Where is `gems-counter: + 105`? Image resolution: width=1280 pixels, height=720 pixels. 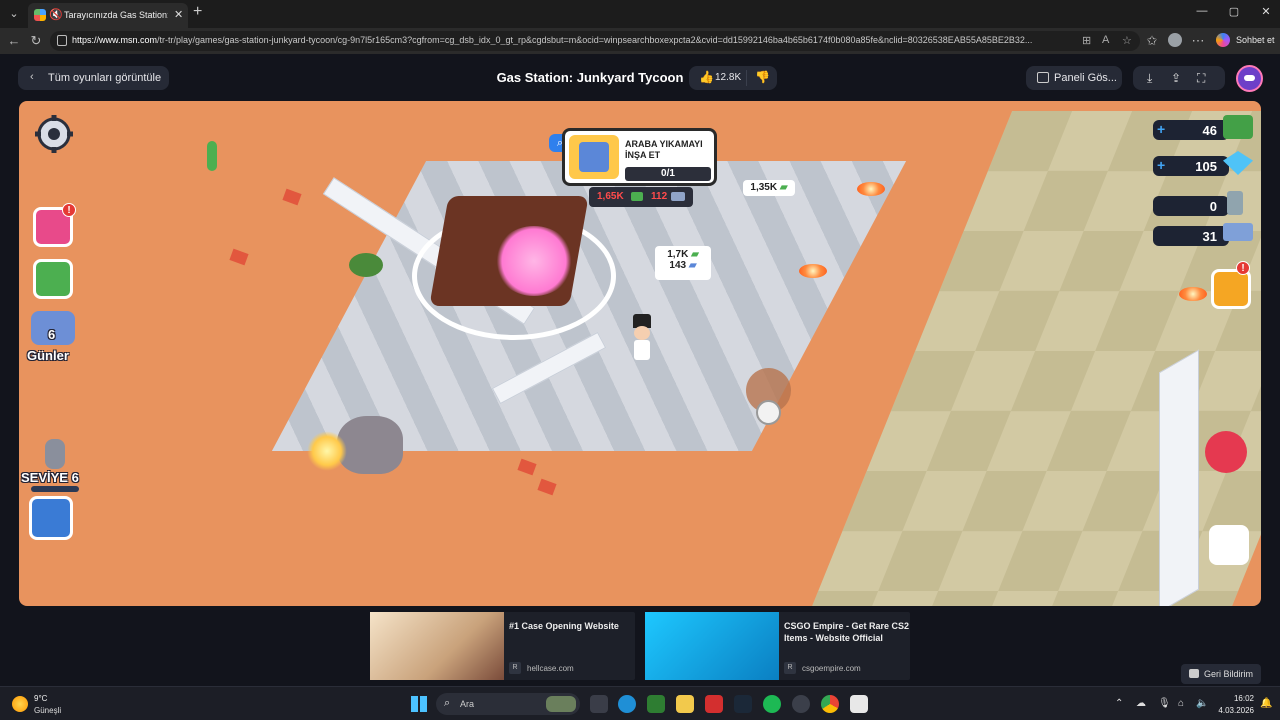
gems-counter: + 105 is located at coordinates (1191, 166).